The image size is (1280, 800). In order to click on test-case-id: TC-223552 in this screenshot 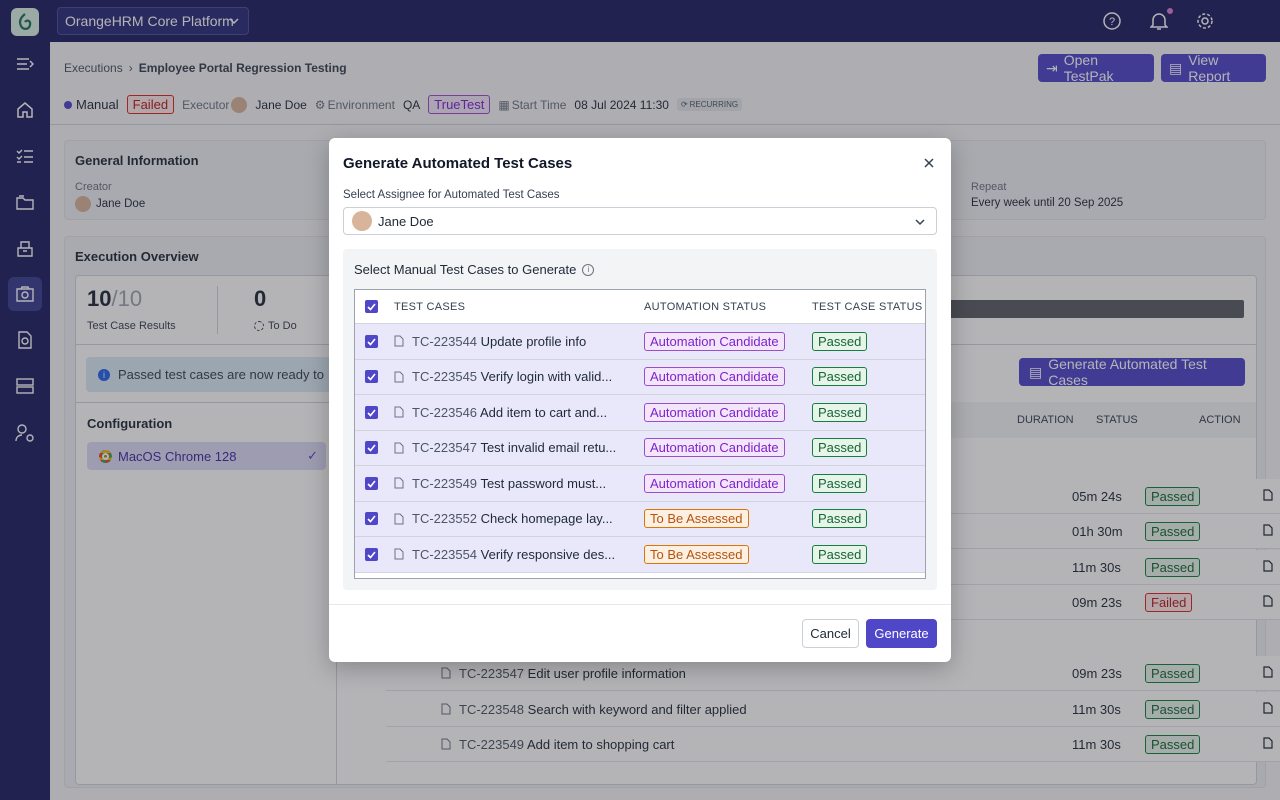, I will do `click(445, 519)`.